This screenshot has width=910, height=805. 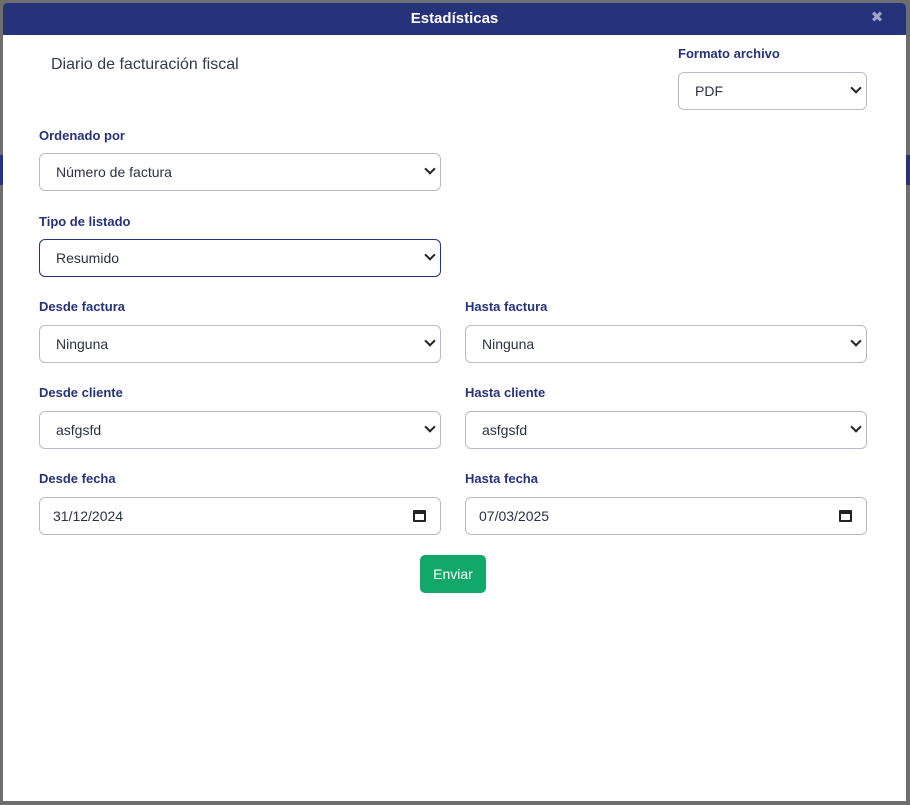 I want to click on to-invoice-select-value: Ninguna, so click(x=508, y=344).